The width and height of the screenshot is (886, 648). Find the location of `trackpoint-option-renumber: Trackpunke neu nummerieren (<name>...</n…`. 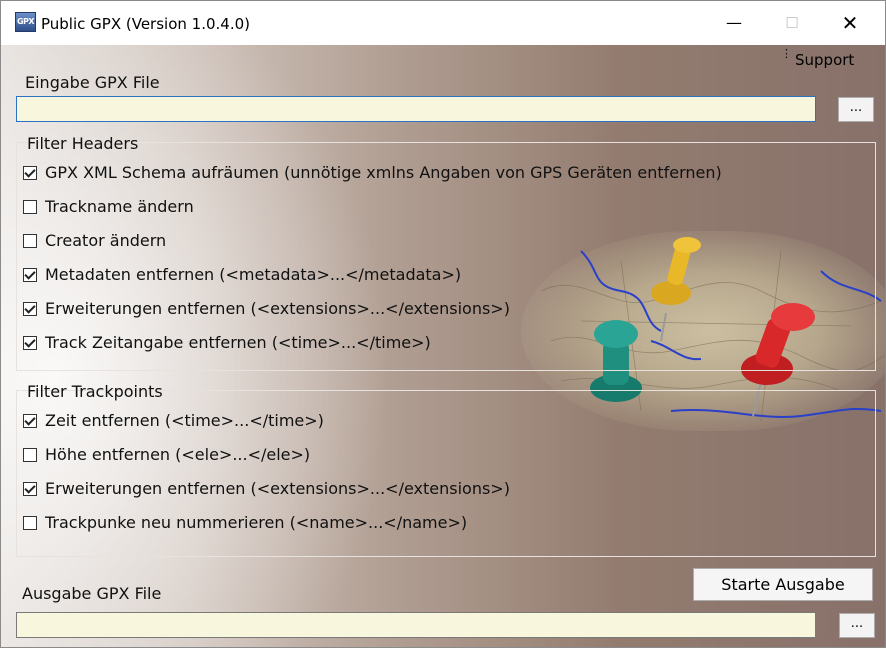

trackpoint-option-renumber: Trackpunke neu nummerieren (<name>...</n… is located at coordinates (245, 522).